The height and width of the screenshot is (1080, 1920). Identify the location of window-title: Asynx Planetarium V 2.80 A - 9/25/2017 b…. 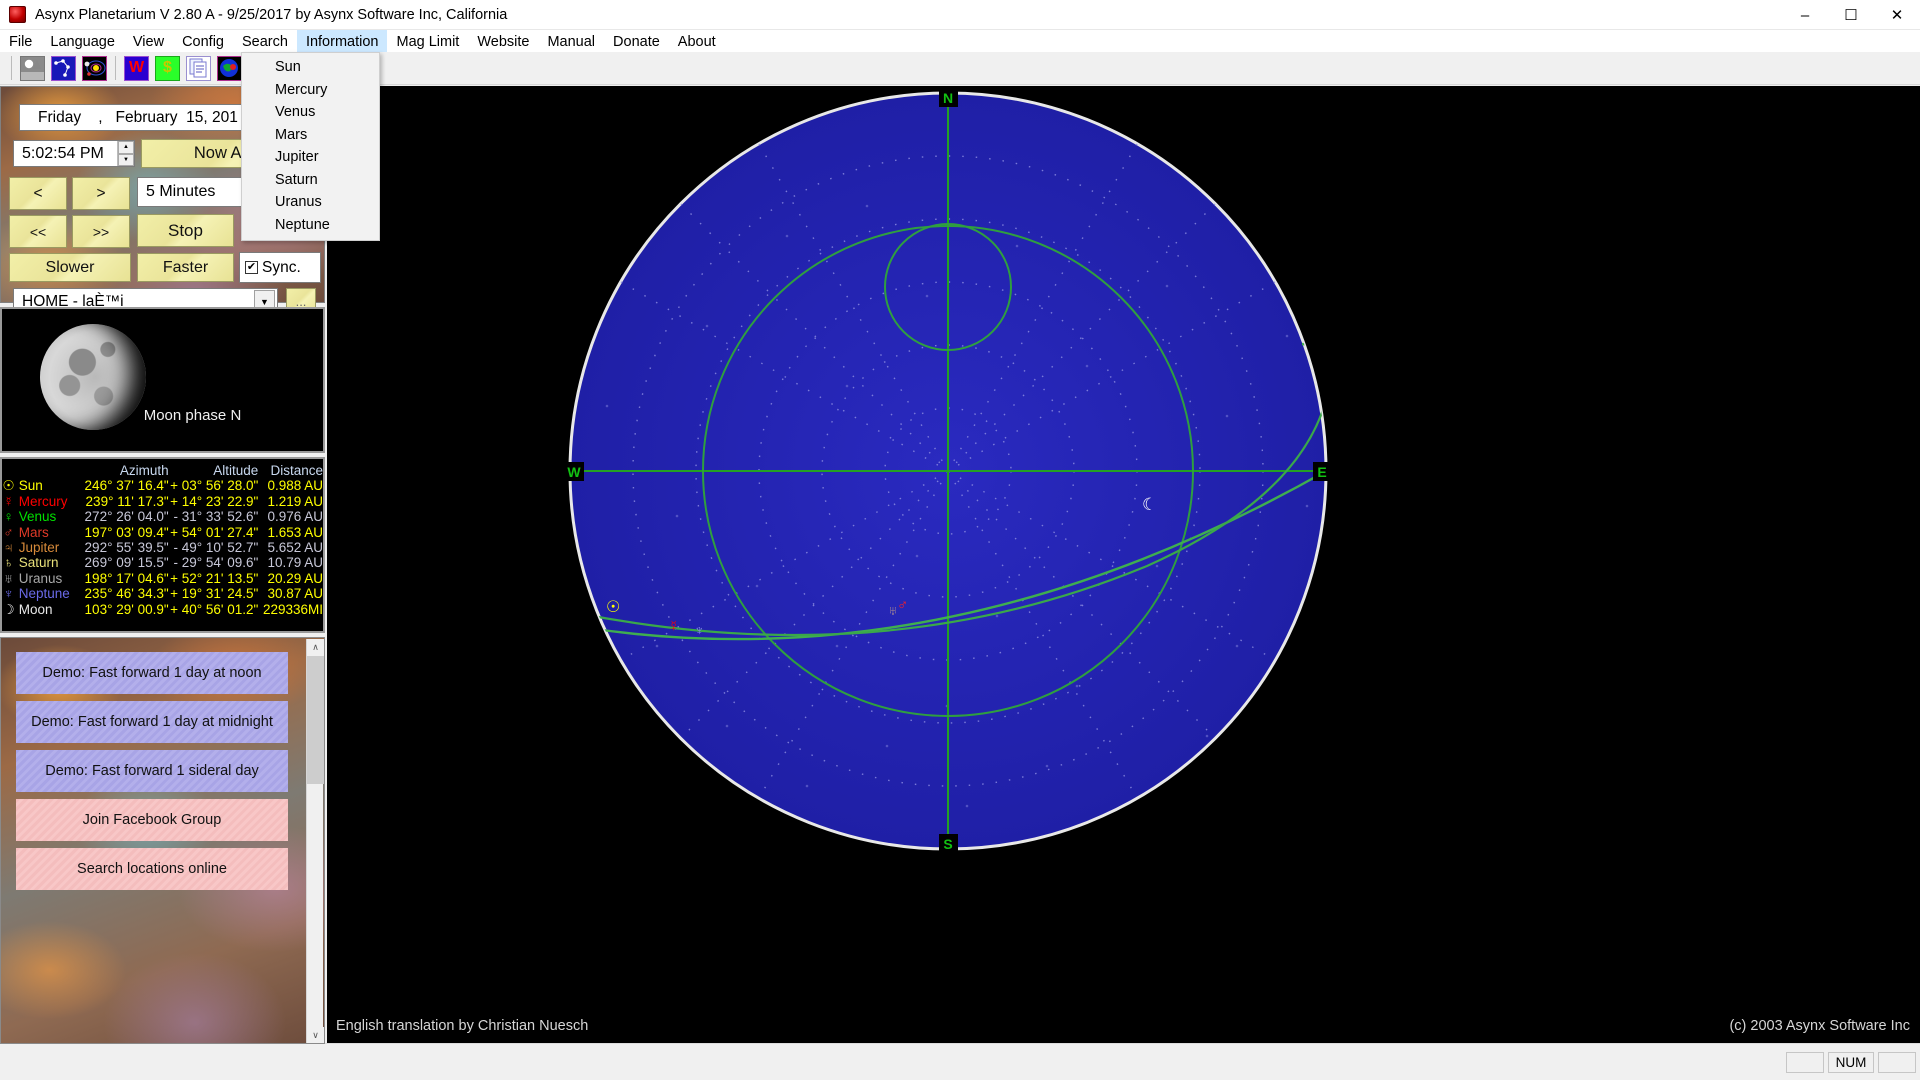
(271, 14).